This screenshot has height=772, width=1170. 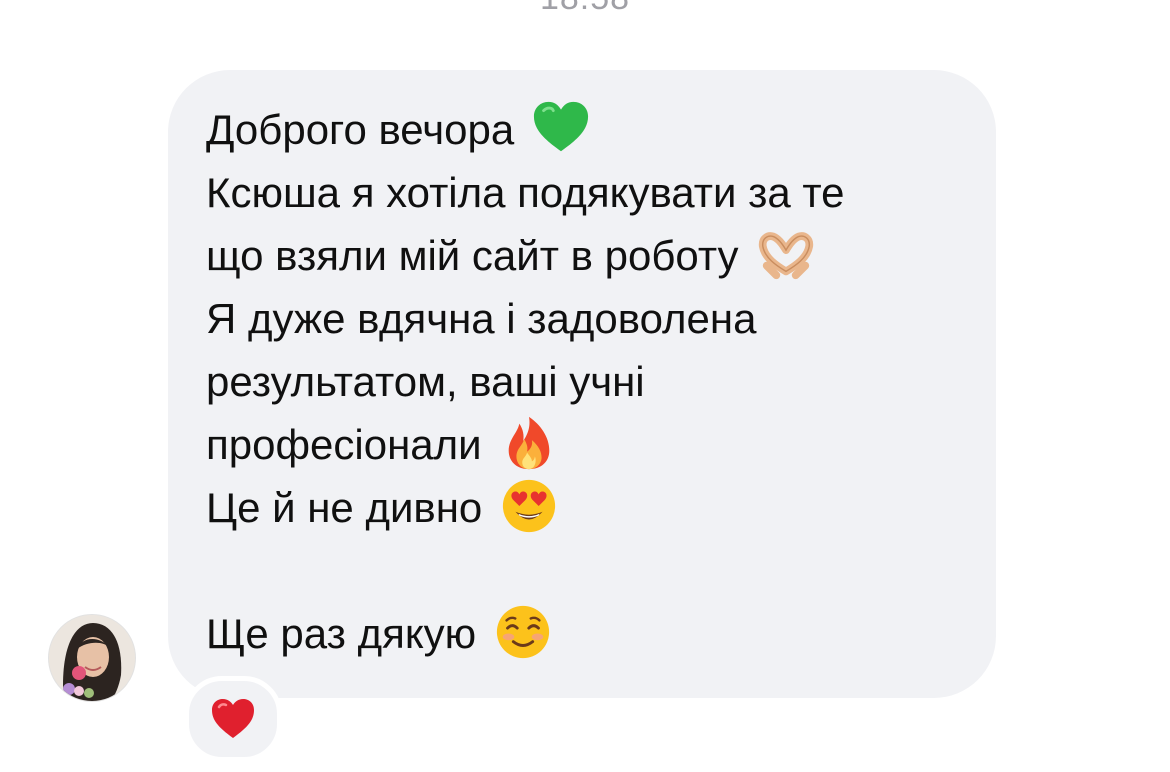 What do you see at coordinates (582, 570) in the screenshot?
I see `message-line-blank` at bounding box center [582, 570].